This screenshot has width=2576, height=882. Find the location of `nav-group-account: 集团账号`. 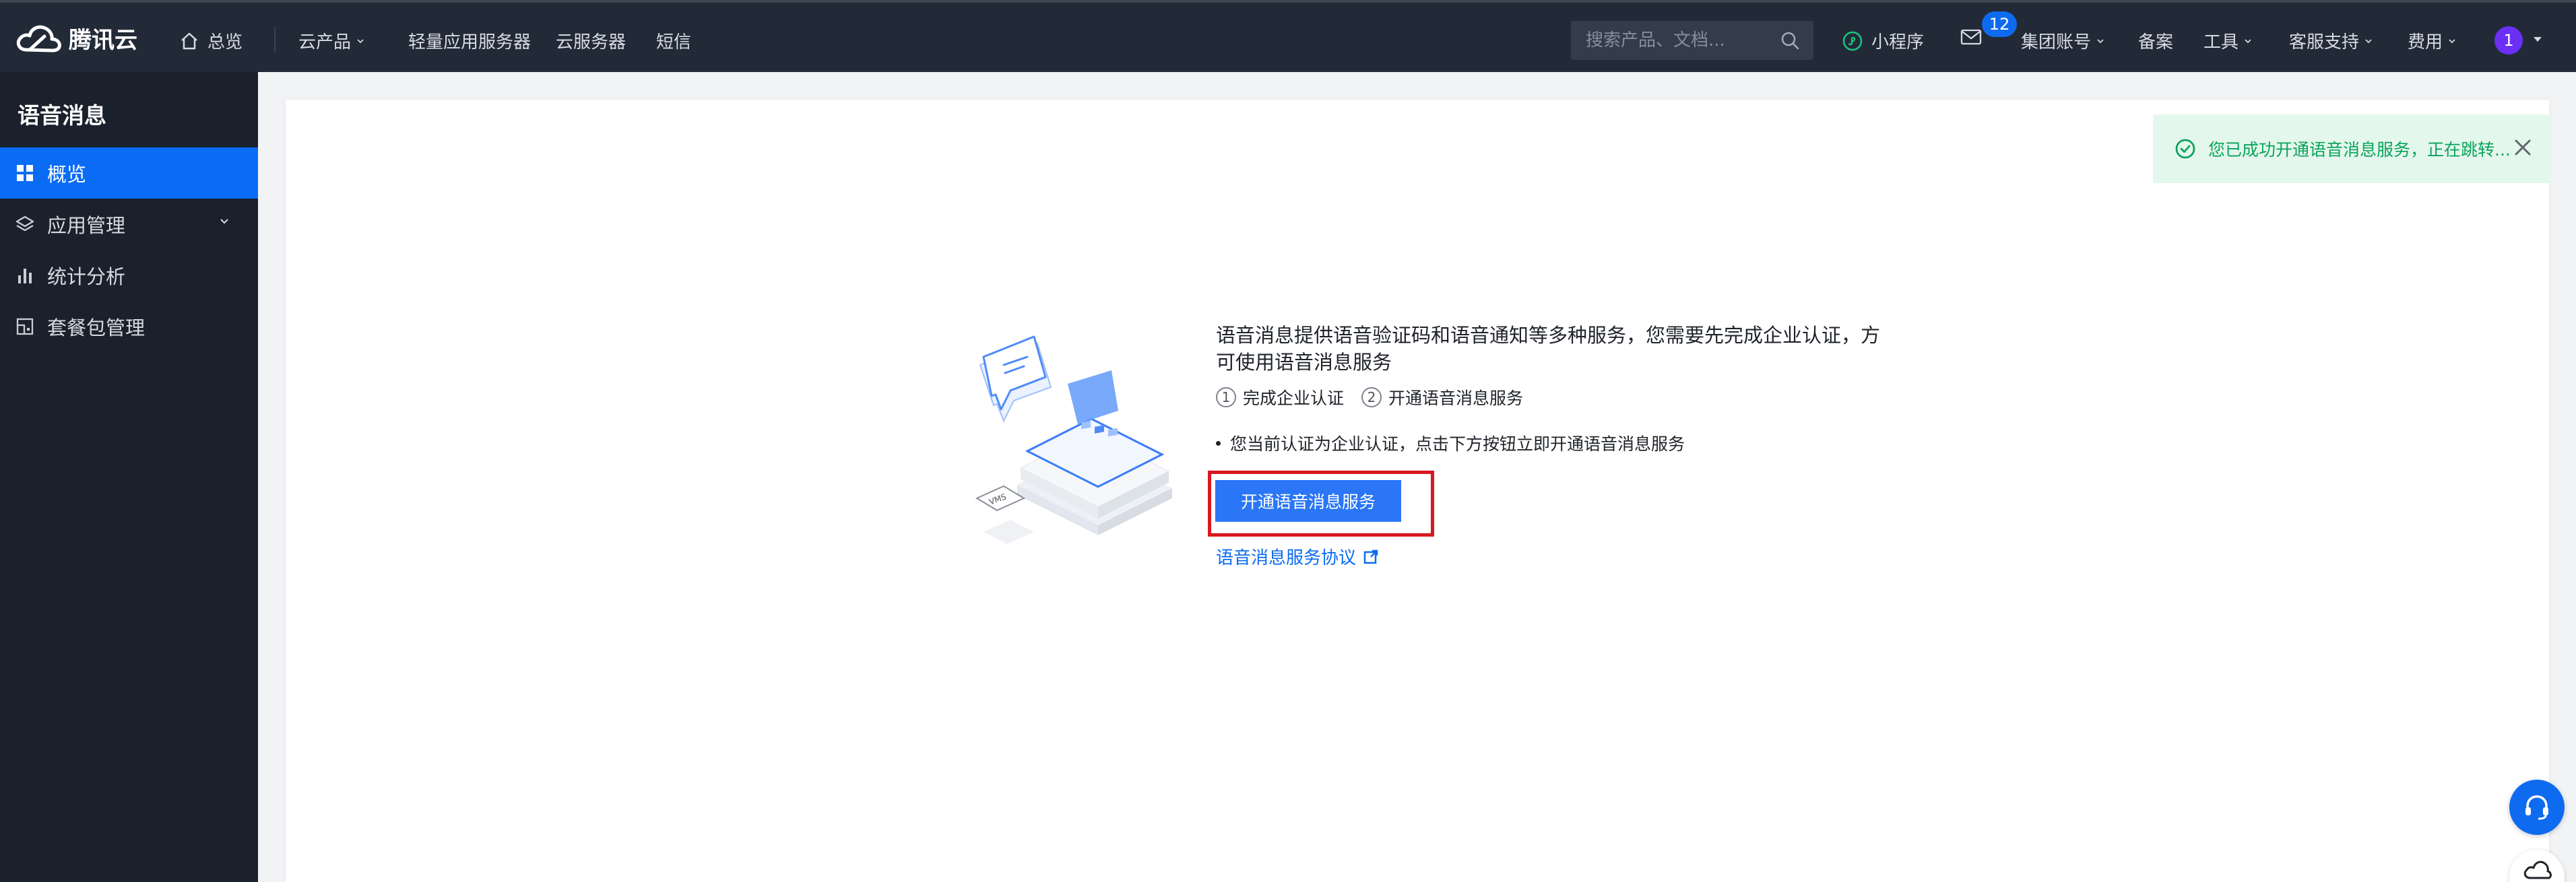

nav-group-account: 集团账号 is located at coordinates (2067, 40).